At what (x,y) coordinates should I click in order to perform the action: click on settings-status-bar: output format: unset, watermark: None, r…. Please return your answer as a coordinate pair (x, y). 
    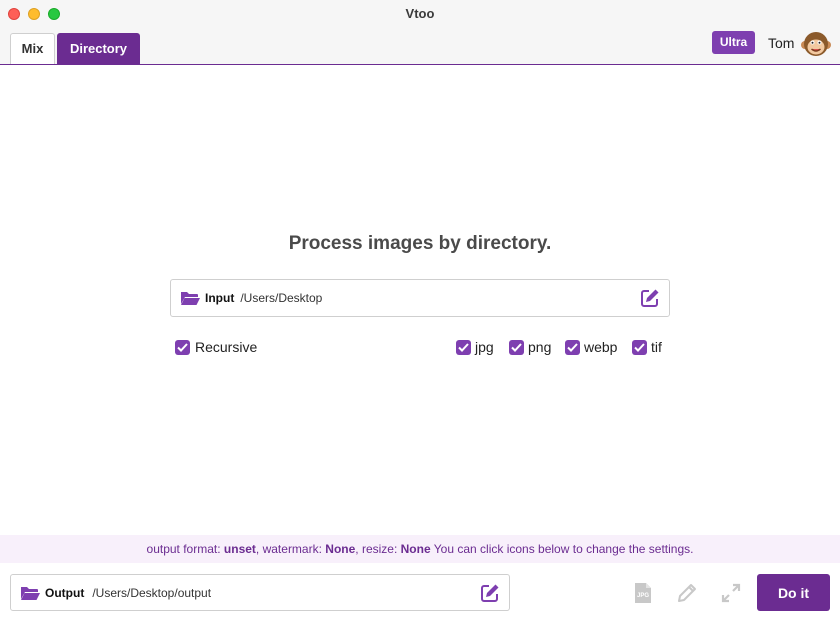
    Looking at the image, I should click on (420, 549).